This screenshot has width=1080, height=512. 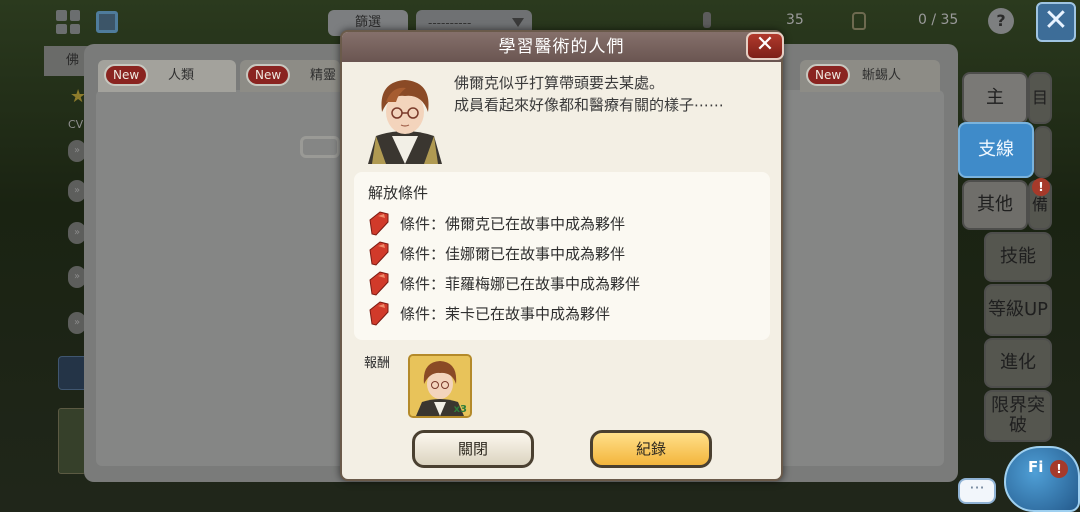 What do you see at coordinates (1001, 21) in the screenshot?
I see `help-button: ?` at bounding box center [1001, 21].